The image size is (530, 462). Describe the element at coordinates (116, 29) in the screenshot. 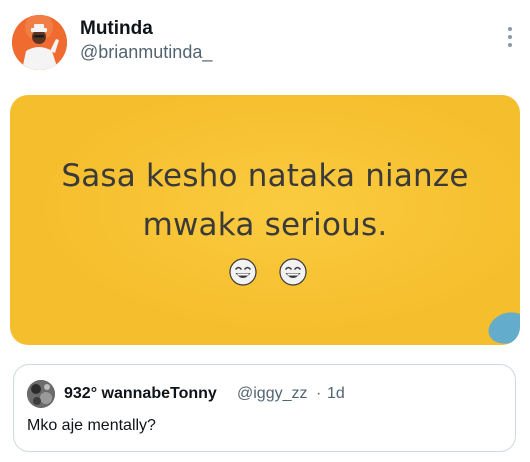

I see `author-name: Mutinda` at that location.